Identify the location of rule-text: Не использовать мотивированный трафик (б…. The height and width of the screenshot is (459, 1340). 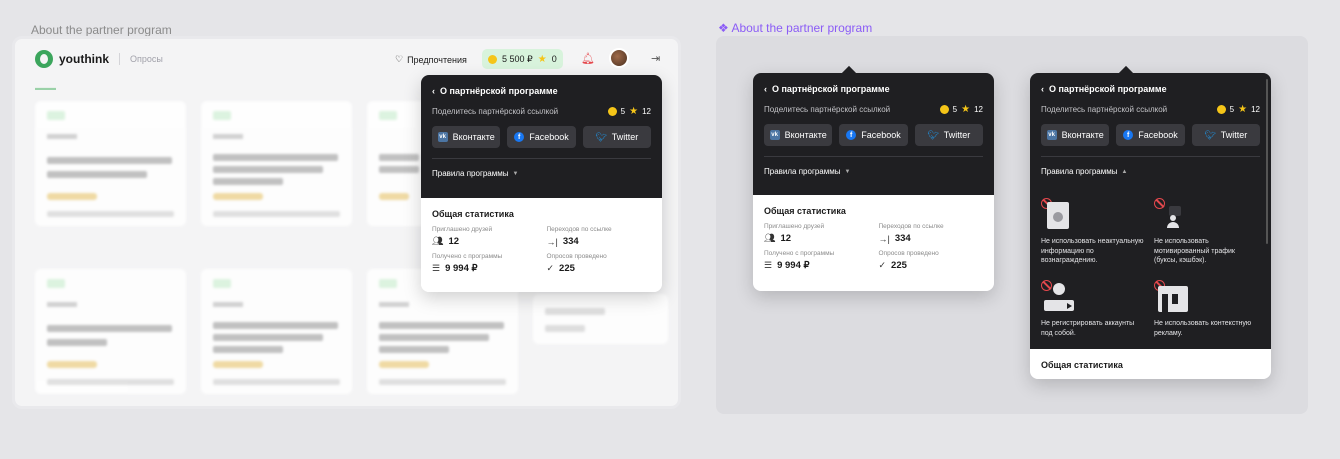
(1194, 251).